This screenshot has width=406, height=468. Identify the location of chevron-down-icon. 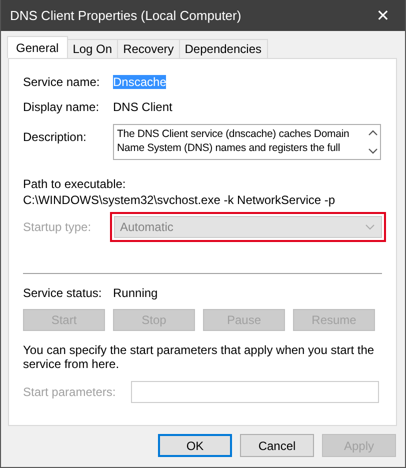
(370, 227).